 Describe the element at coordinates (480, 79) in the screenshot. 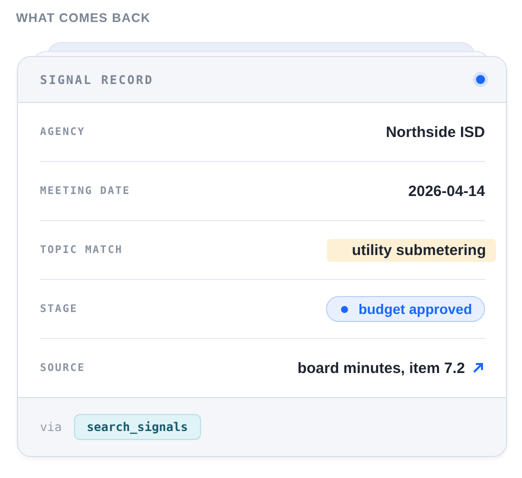

I see `status-dot-icon` at that location.